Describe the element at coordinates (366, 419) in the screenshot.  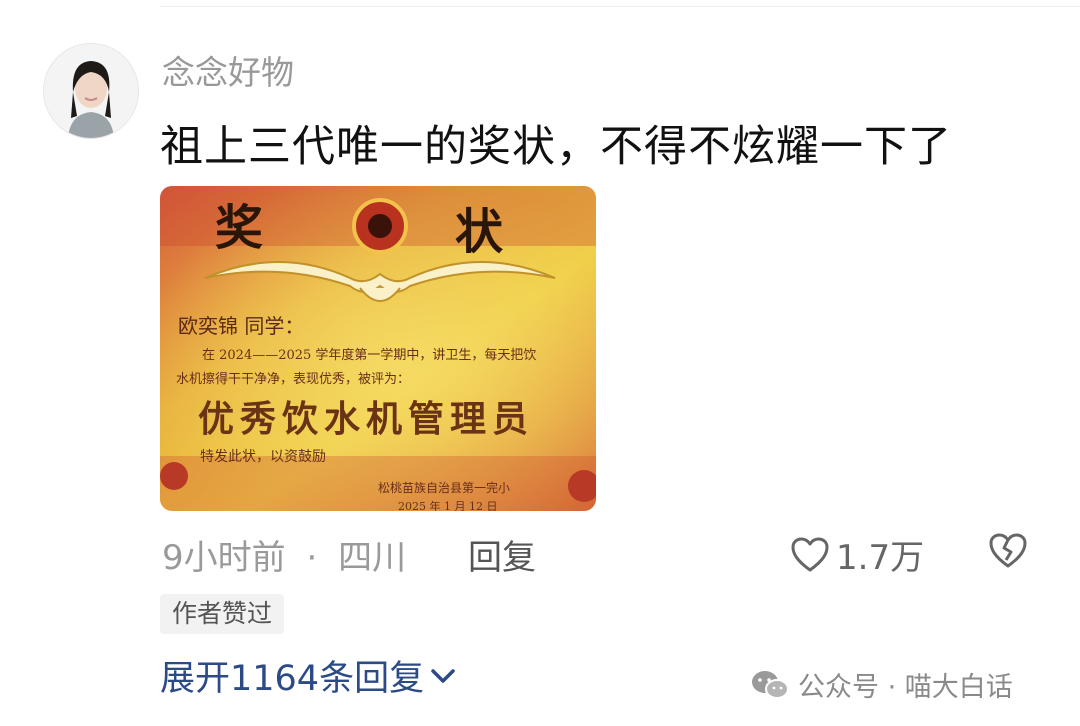
I see `certificate-award: 优秀饮水机管理员` at that location.